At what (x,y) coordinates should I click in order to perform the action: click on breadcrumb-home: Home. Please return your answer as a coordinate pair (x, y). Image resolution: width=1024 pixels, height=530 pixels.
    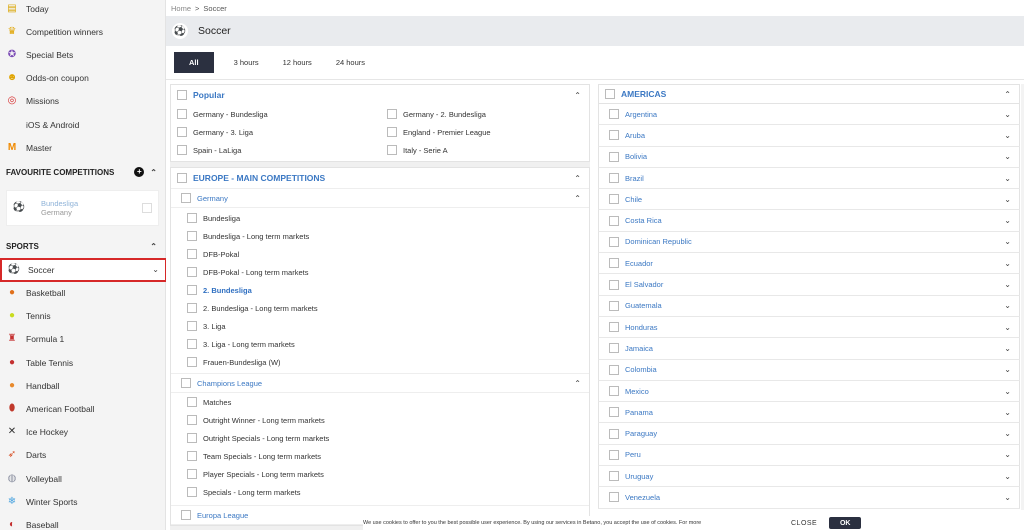
    Looking at the image, I should click on (181, 8).